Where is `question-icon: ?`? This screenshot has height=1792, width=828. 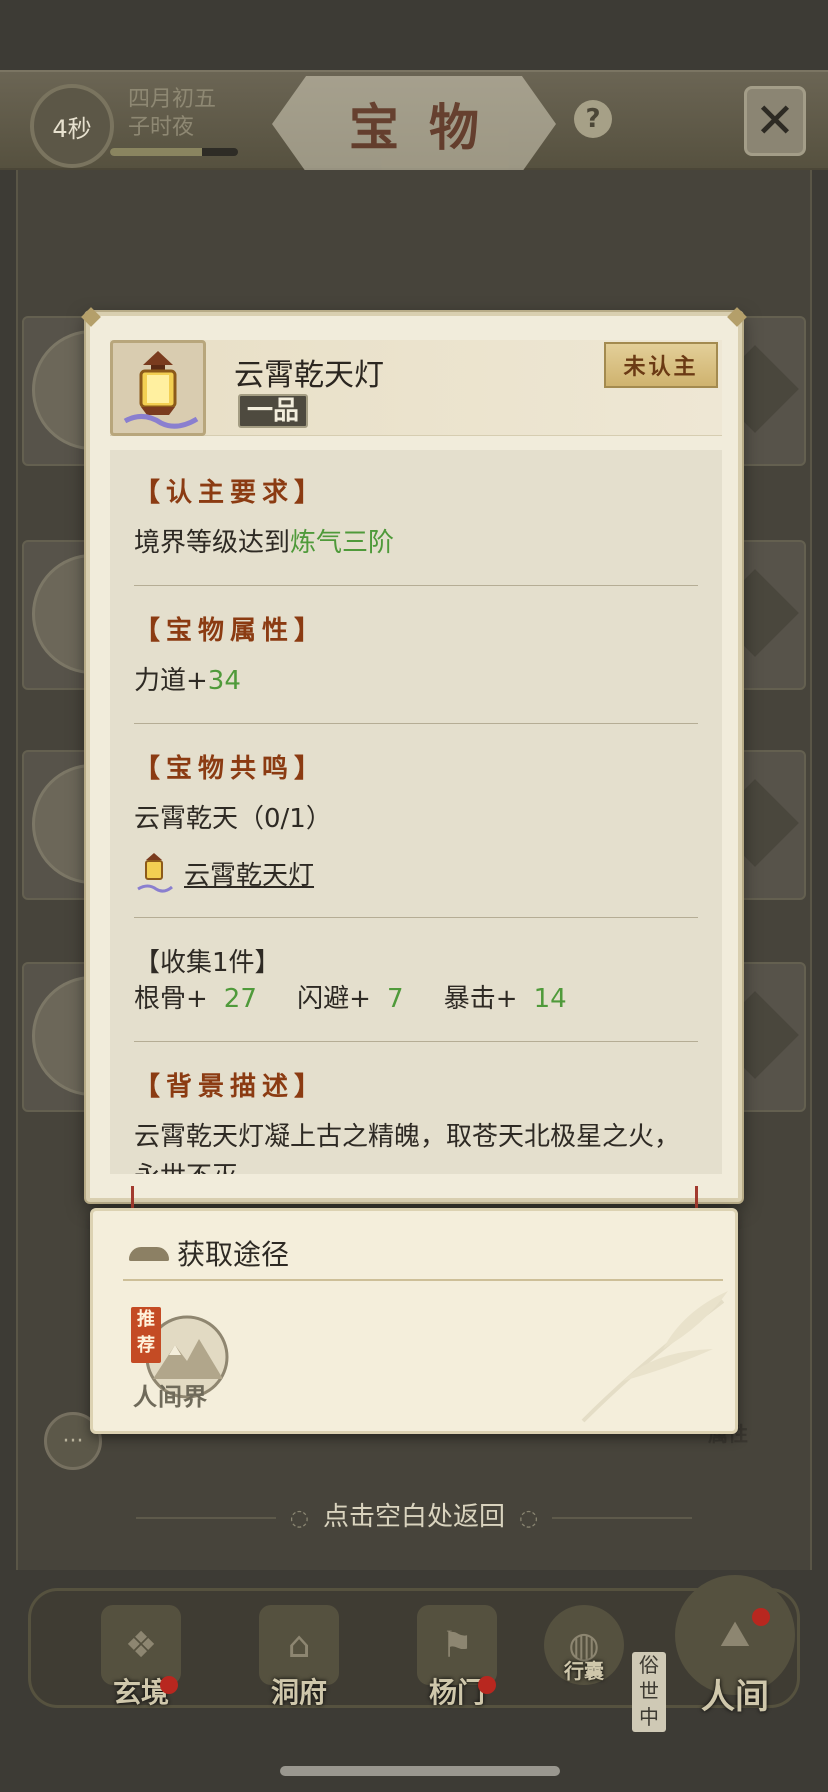 question-icon: ? is located at coordinates (593, 119).